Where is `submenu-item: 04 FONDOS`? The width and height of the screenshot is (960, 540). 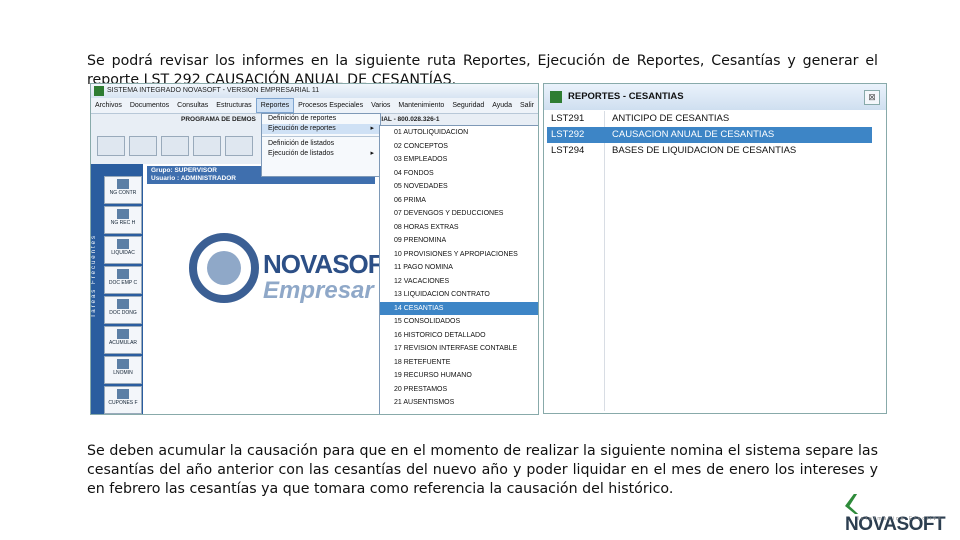
submenu-item: 04 FONDOS is located at coordinates (459, 174).